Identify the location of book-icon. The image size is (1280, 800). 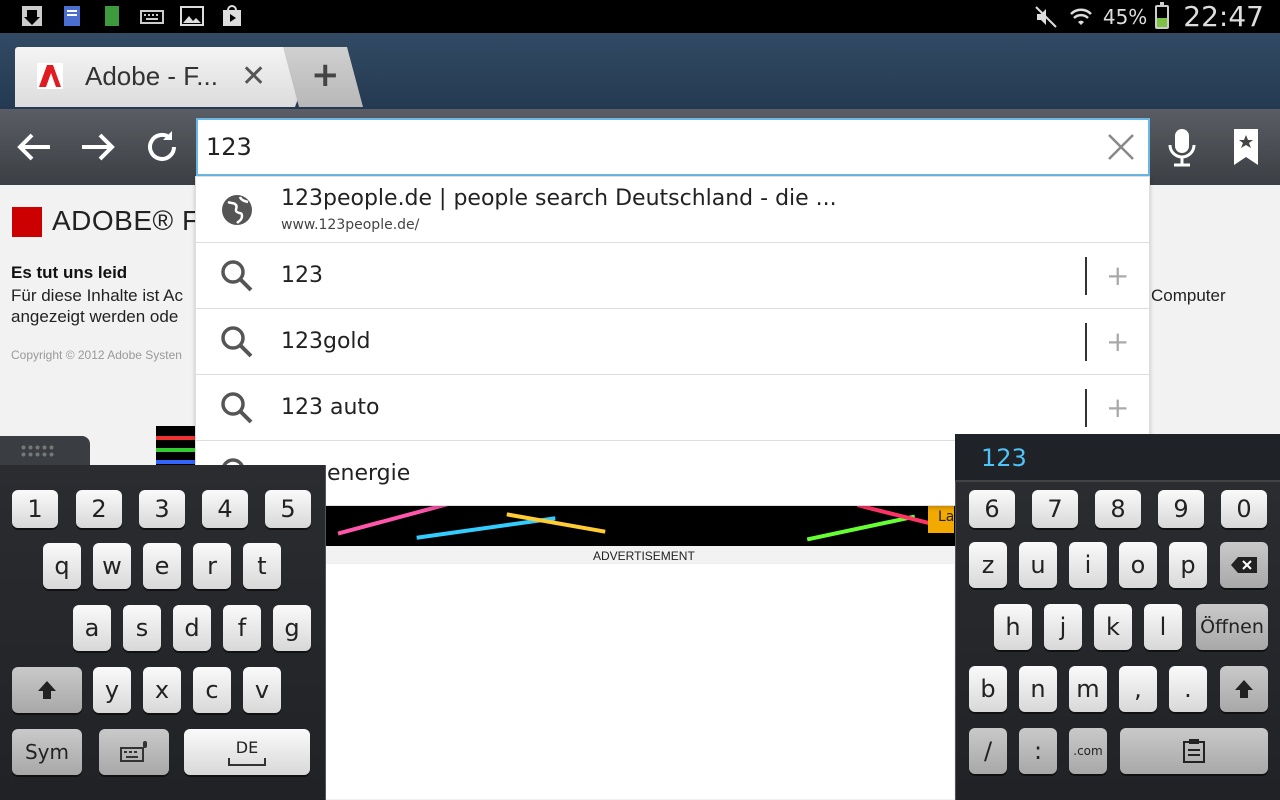
(112, 16).